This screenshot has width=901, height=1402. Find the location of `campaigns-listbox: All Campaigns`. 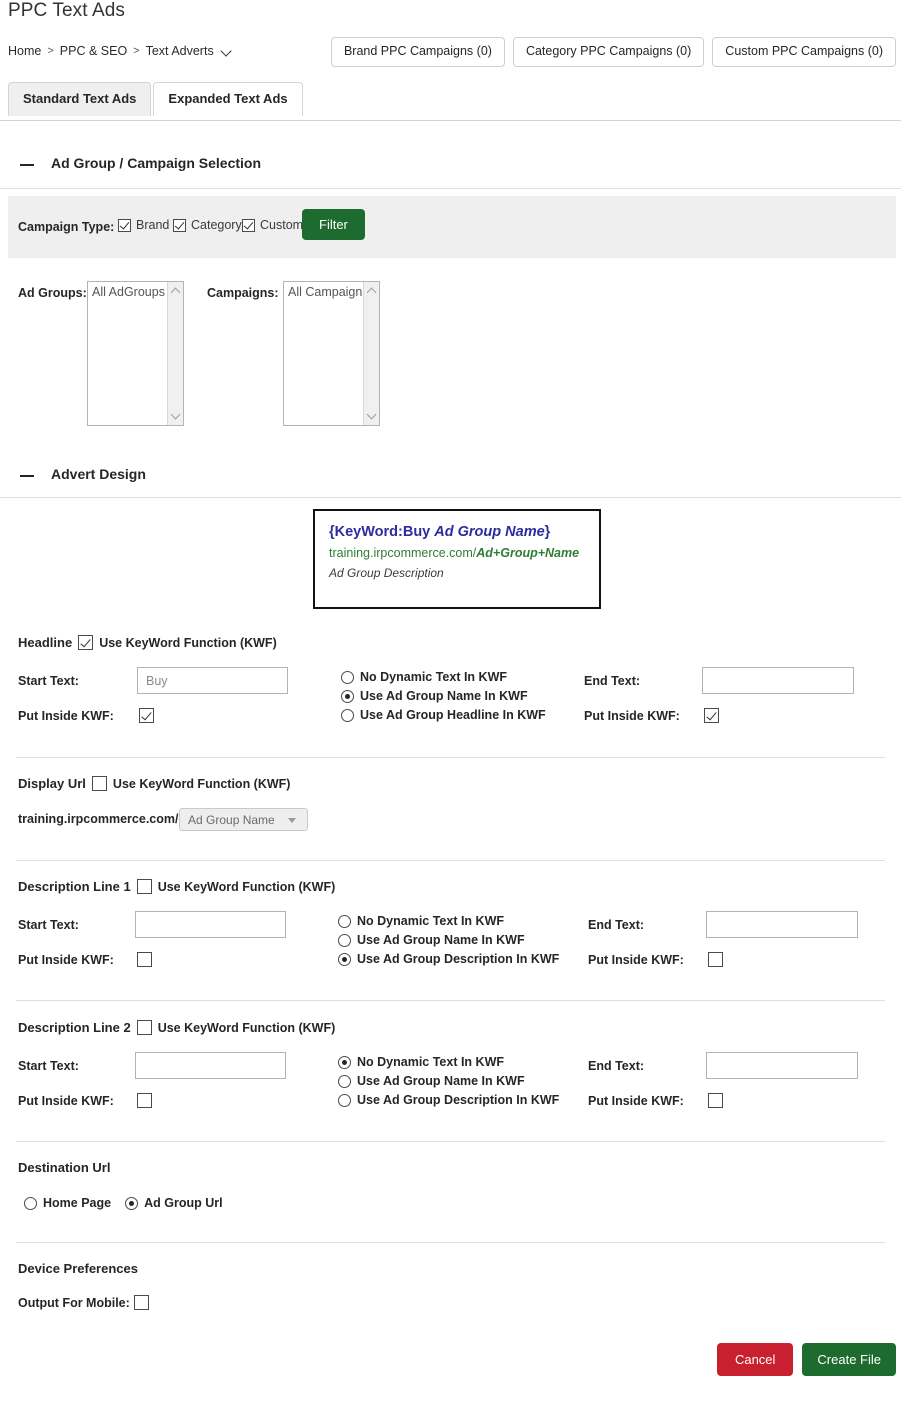

campaigns-listbox: All Campaigns is located at coordinates (331, 353).